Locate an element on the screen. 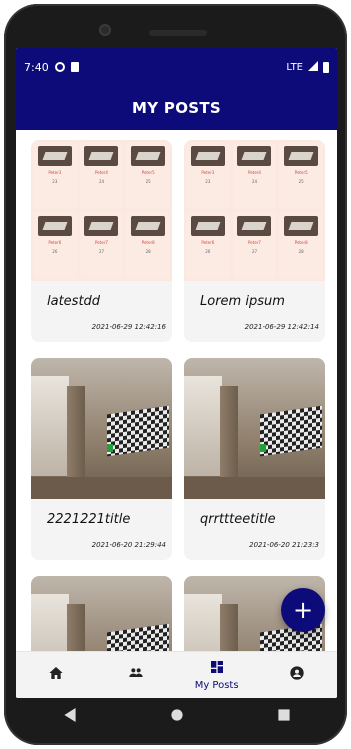  home-button-icon is located at coordinates (177, 716).